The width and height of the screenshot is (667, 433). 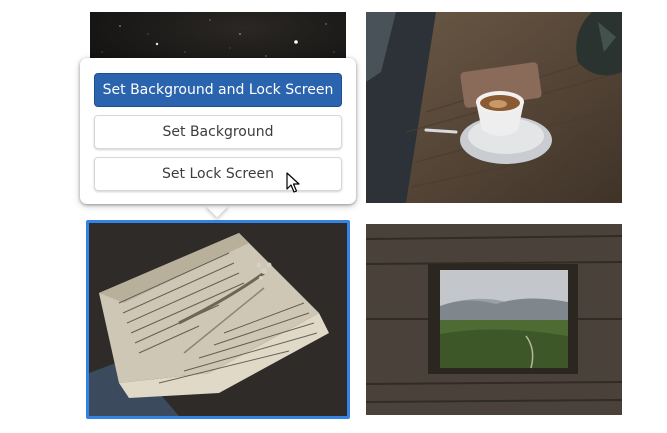 I want to click on set-background-button: Set Background, so click(x=218, y=132).